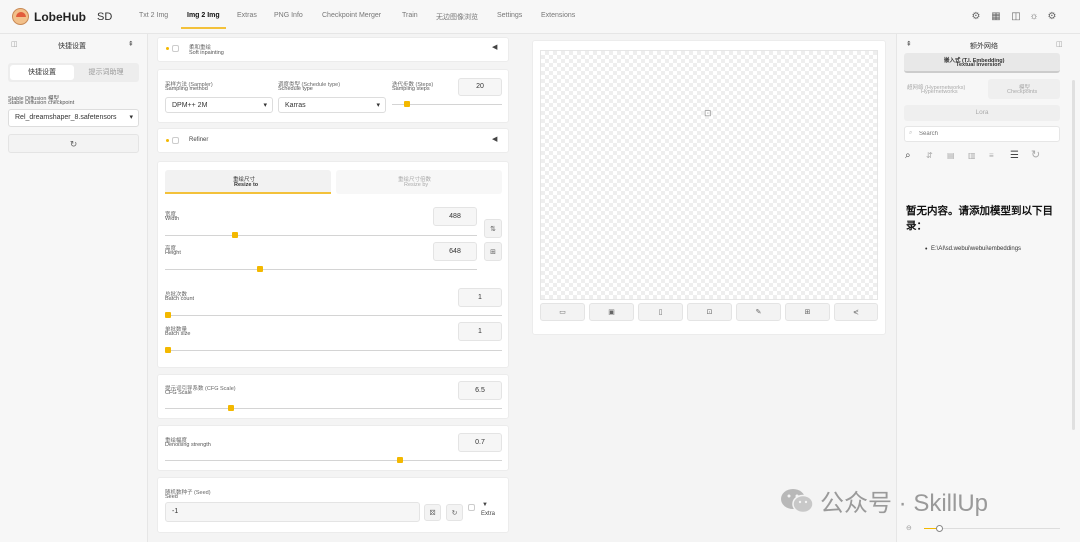 This screenshot has height=542, width=1080. Describe the element at coordinates (454, 512) in the screenshot. I see `reuse-seed-button: ↻` at that location.